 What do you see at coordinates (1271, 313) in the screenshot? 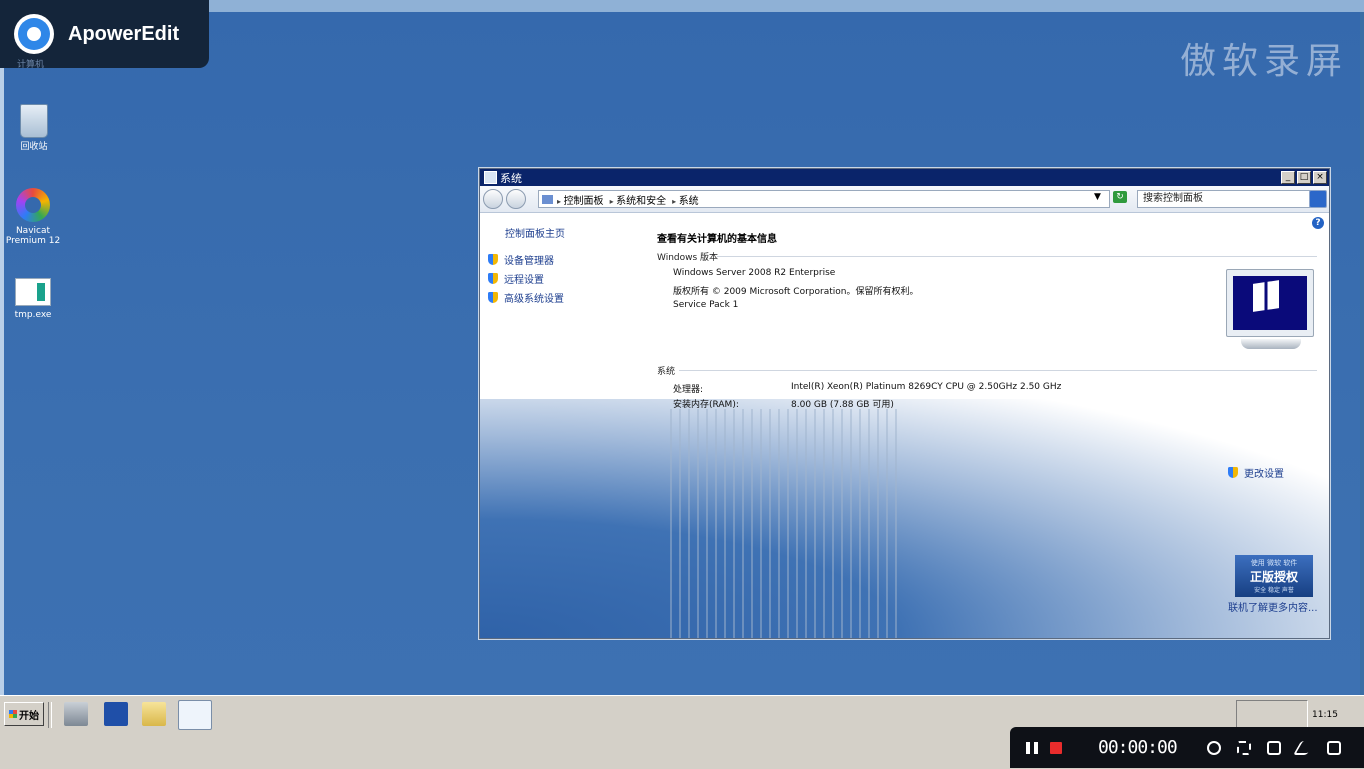
I see `windows-logo-monitor-icon` at bounding box center [1271, 313].